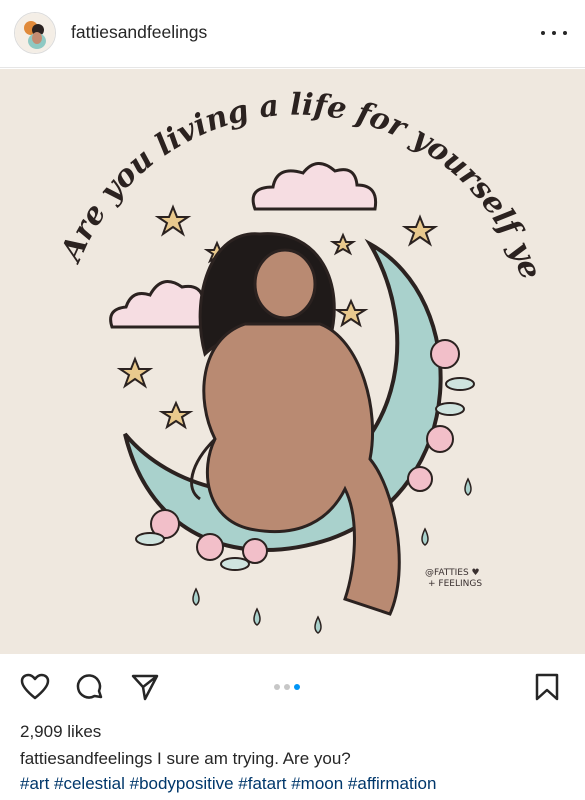 This screenshot has width=585, height=800. I want to click on post-actions, so click(292, 684).